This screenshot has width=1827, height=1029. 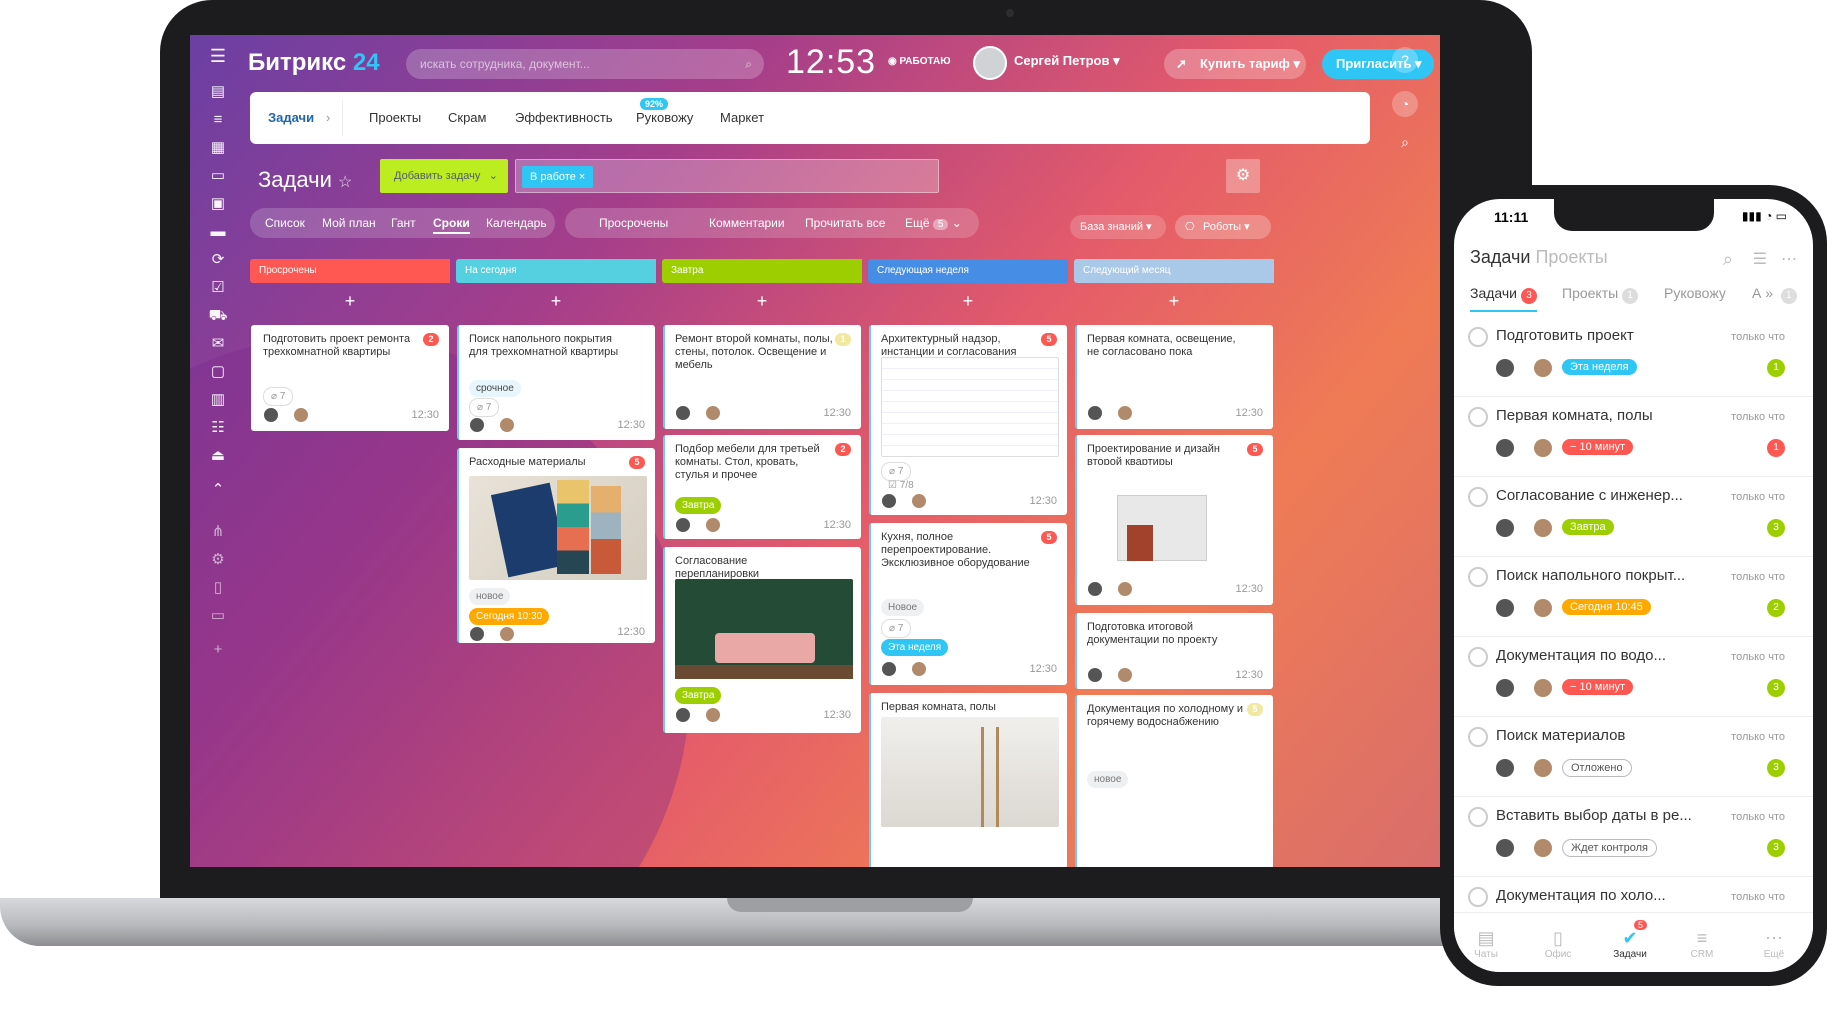 I want to click on counter-overdue: Просрочены, so click(x=633, y=223).